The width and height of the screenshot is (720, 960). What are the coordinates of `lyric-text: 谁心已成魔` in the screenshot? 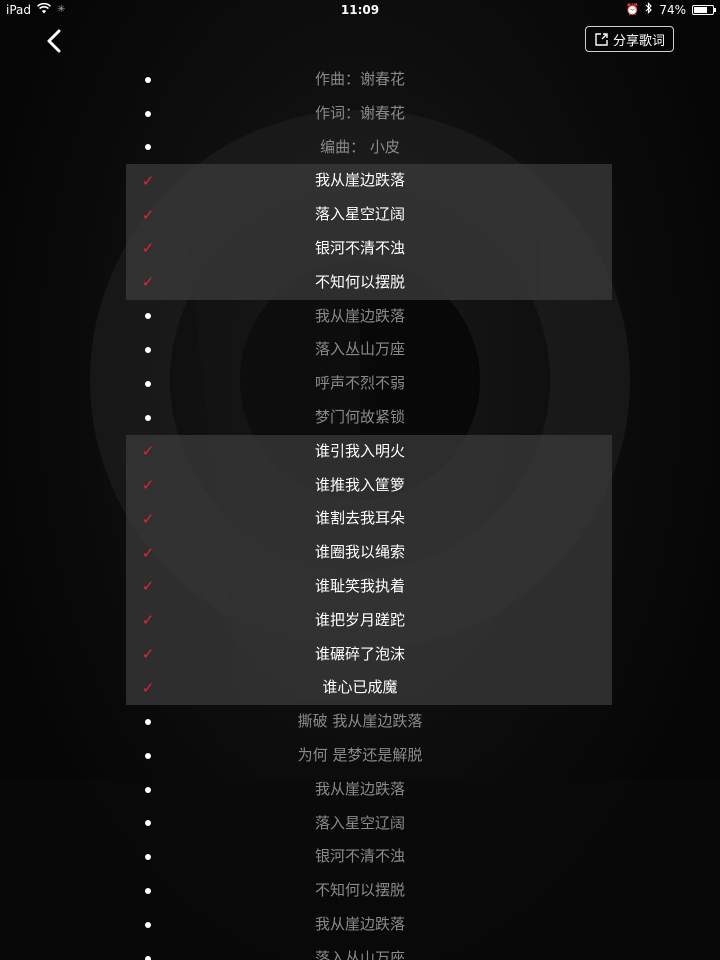 It's located at (360, 687).